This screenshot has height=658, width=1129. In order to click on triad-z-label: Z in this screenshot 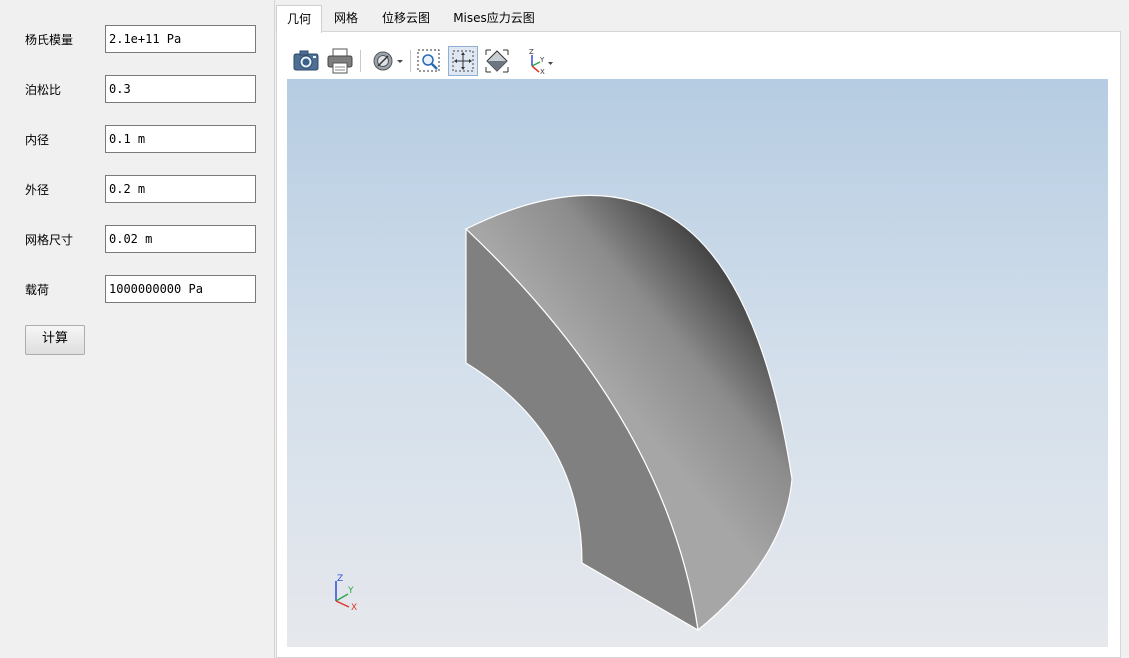, I will do `click(340, 579)`.